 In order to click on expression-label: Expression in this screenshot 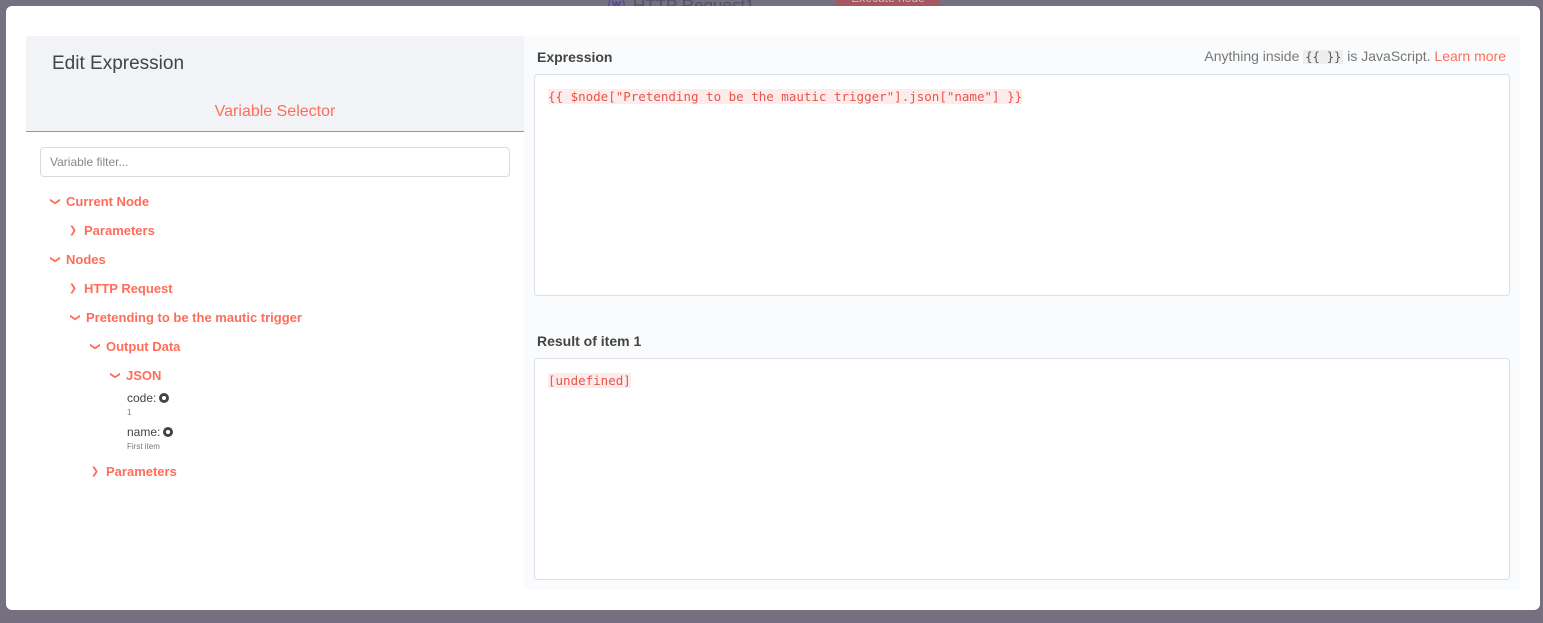, I will do `click(575, 57)`.